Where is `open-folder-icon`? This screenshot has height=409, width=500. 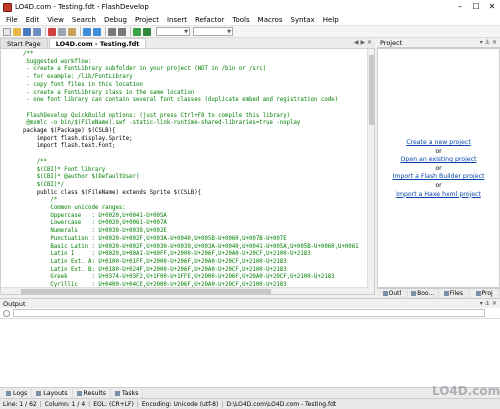
open-folder-icon is located at coordinates (17, 31).